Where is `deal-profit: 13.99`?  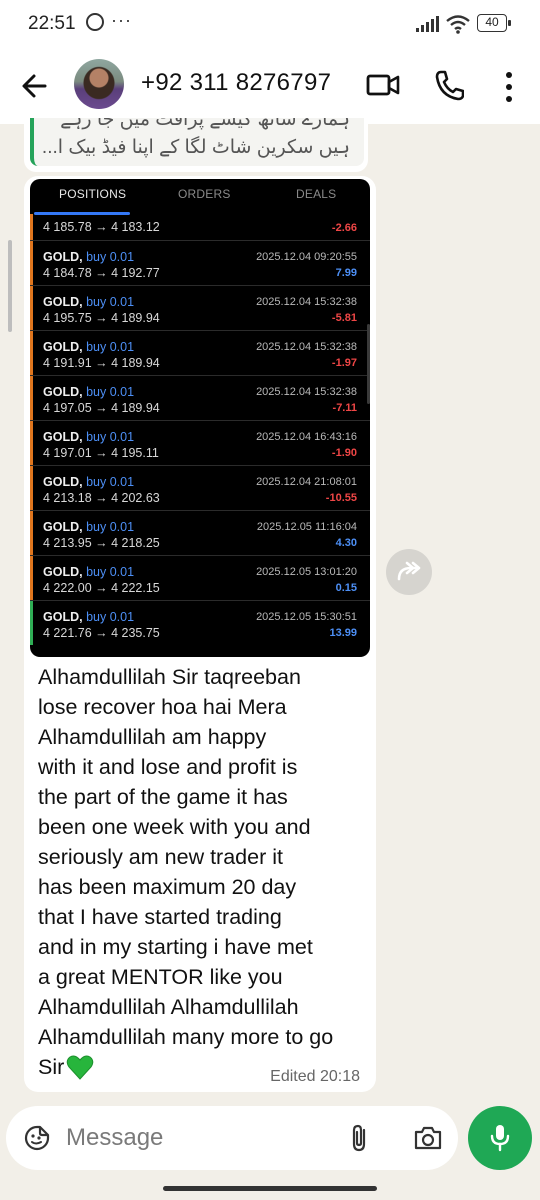
deal-profit: 13.99 is located at coordinates (343, 633).